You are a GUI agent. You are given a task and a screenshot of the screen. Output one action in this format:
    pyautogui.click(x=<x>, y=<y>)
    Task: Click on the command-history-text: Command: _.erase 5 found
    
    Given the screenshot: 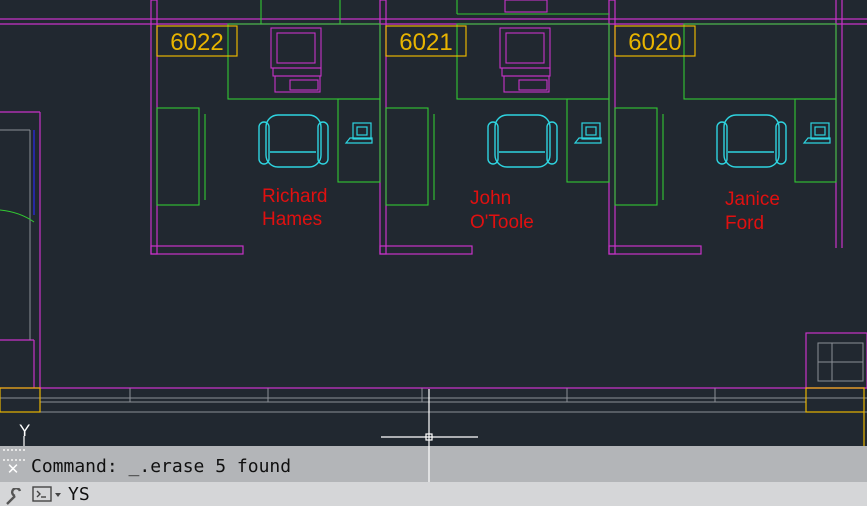 What is the action you would take?
    pyautogui.click(x=161, y=466)
    